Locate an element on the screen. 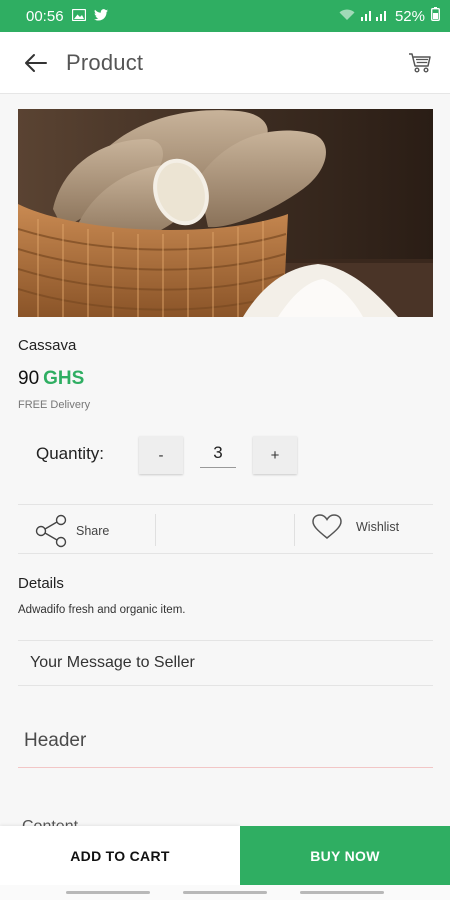 This screenshot has width=450, height=900. nav-home is located at coordinates (225, 892).